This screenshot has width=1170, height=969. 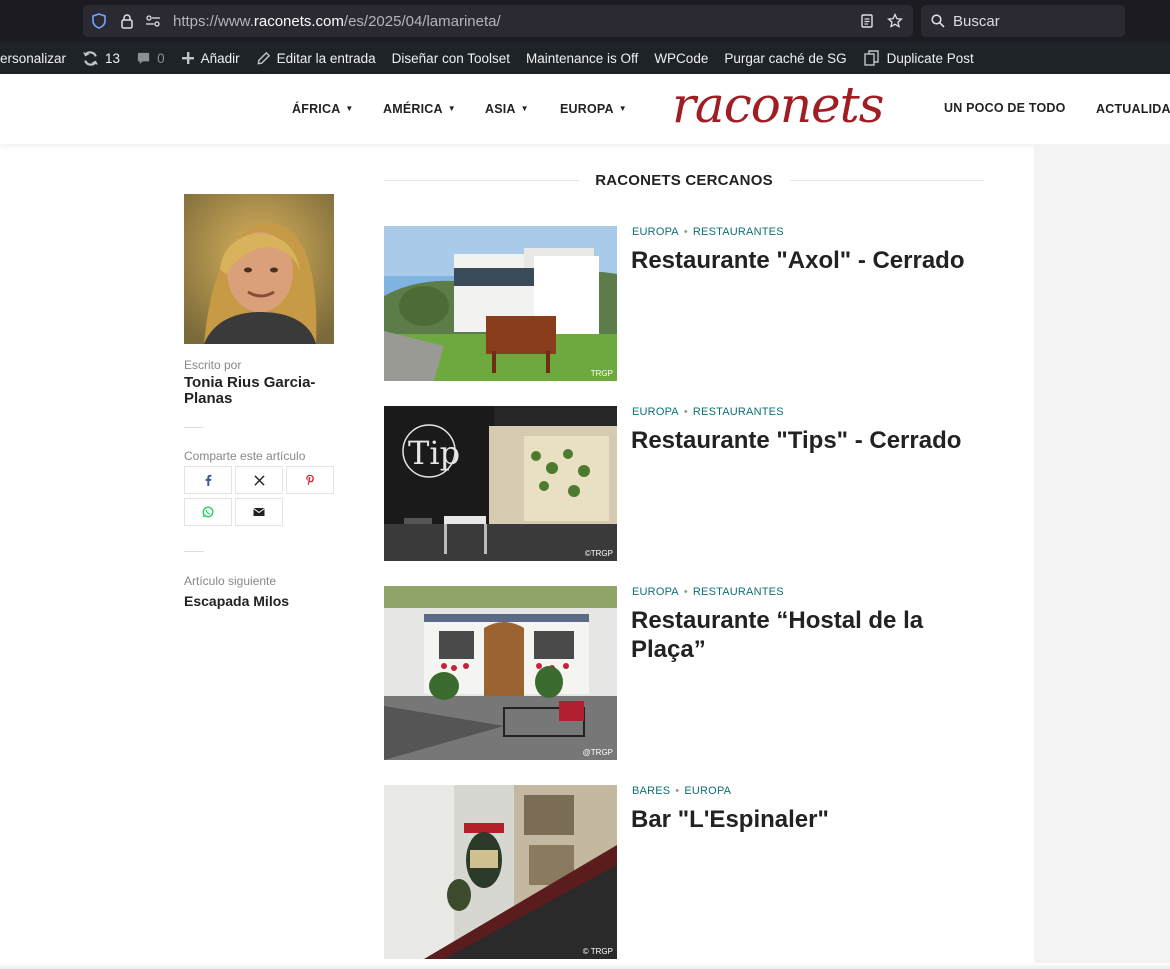 I want to click on duplicate-icon, so click(x=871, y=58).